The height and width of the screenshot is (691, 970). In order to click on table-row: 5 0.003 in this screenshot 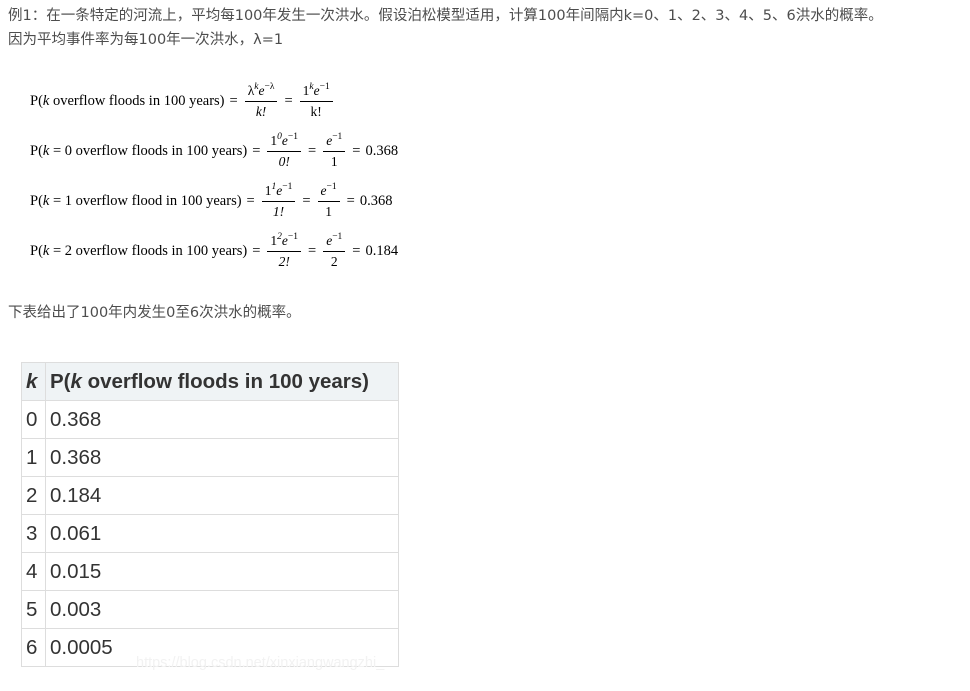, I will do `click(210, 609)`.